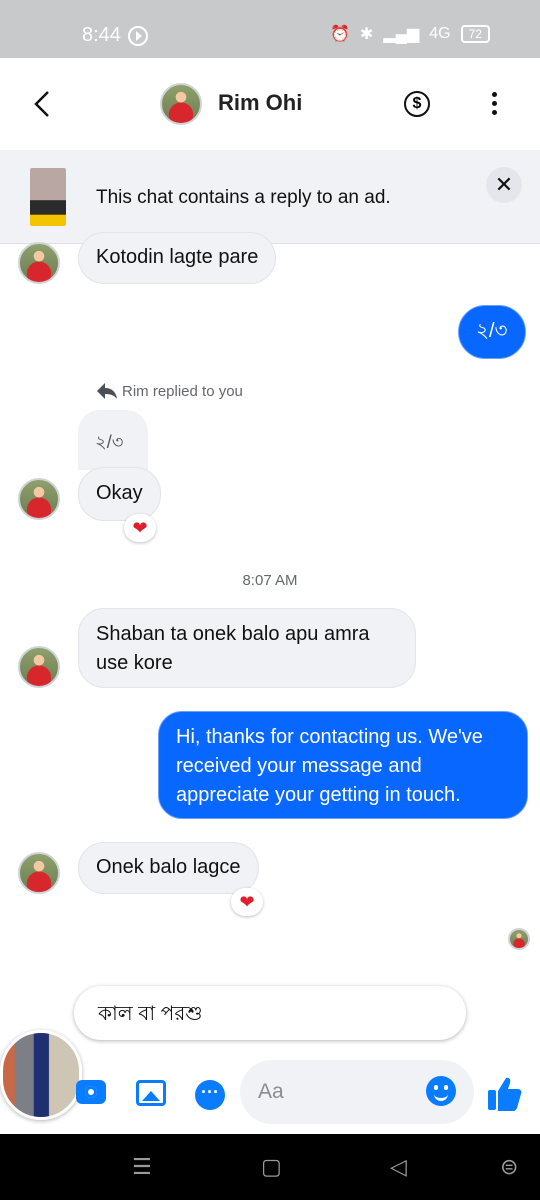 This screenshot has width=540, height=1200. I want to click on system-nav-bar: ☰ ▢ ◁ ⊜, so click(270, 1167).